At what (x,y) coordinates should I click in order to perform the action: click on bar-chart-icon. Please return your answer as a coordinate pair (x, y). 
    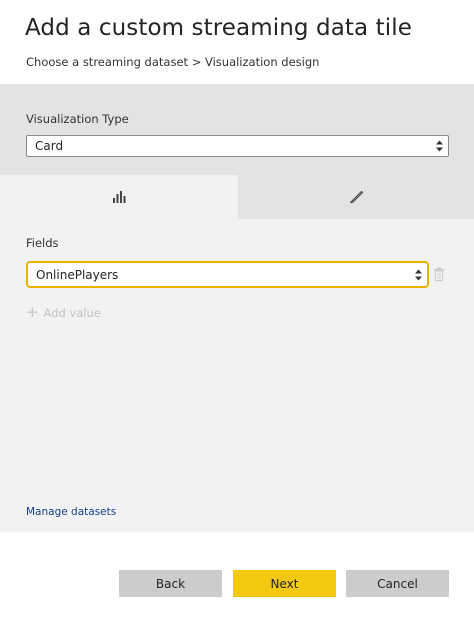
    Looking at the image, I should click on (119, 197).